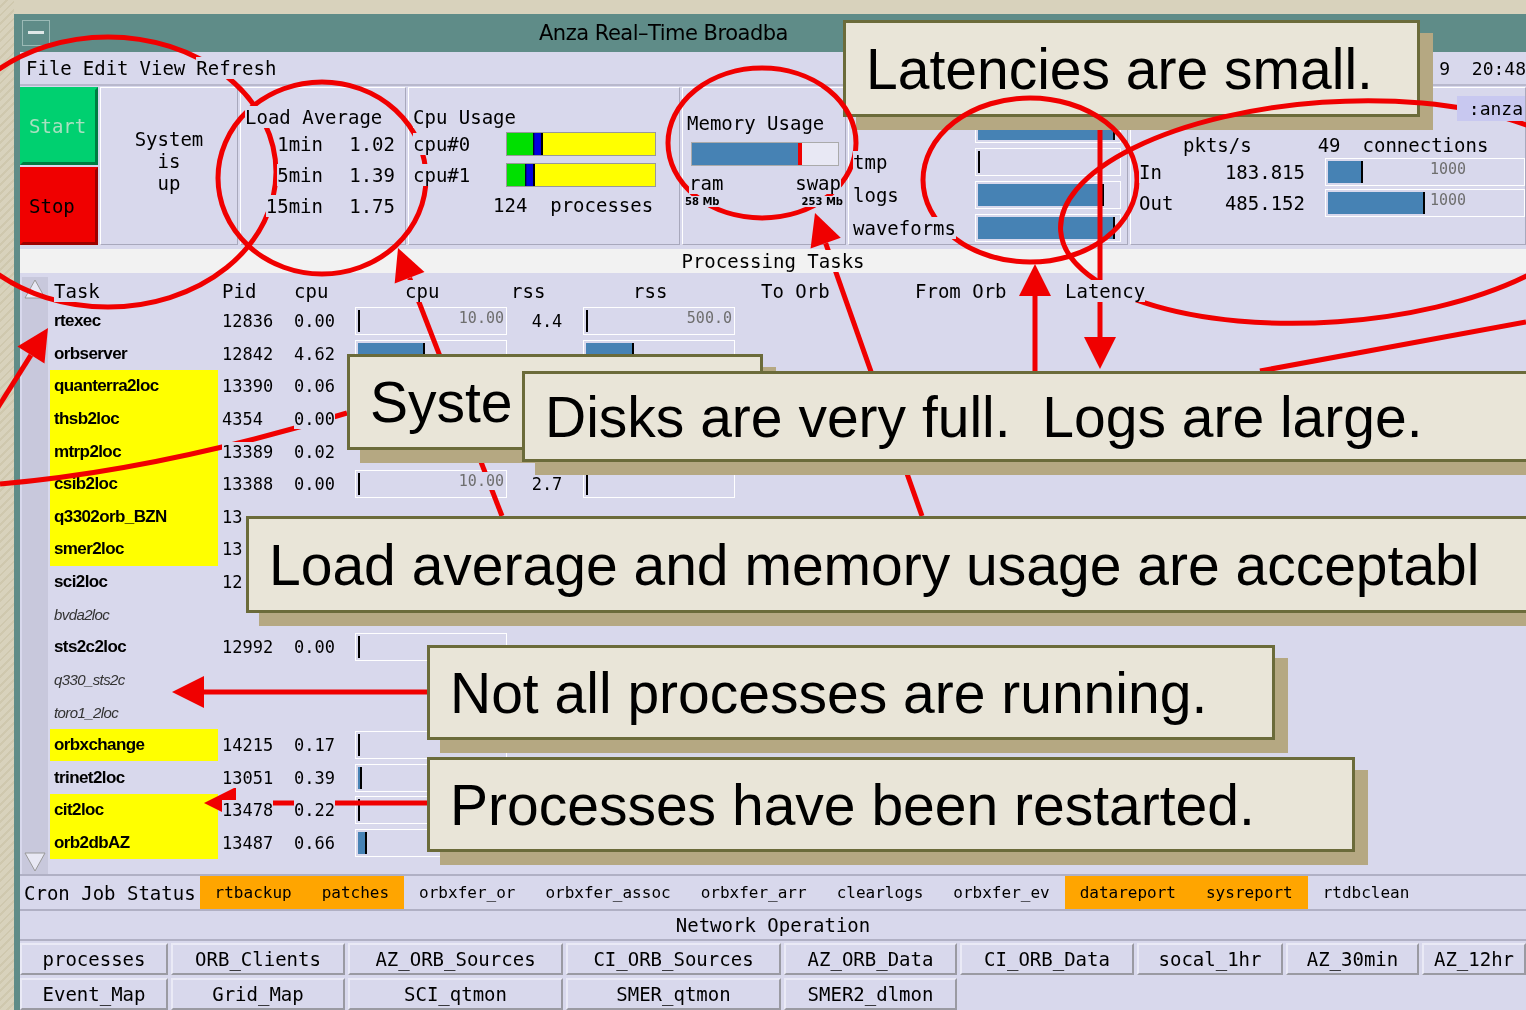  Describe the element at coordinates (35, 289) in the screenshot. I see `up-triangle-icon` at that location.